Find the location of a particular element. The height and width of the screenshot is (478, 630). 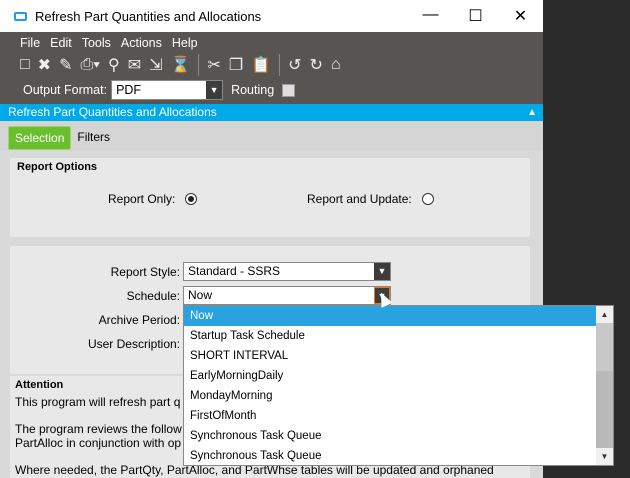

list-item: Now is located at coordinates (390, 316).